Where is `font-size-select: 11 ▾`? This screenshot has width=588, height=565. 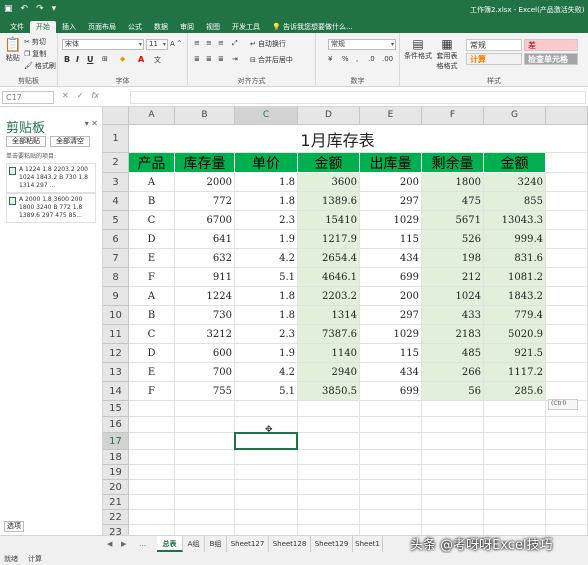
font-size-select: 11 ▾ is located at coordinates (157, 44).